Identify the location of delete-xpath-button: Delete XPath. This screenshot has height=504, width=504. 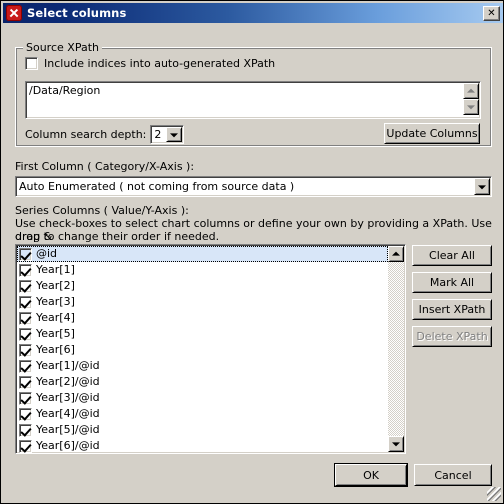
(452, 336).